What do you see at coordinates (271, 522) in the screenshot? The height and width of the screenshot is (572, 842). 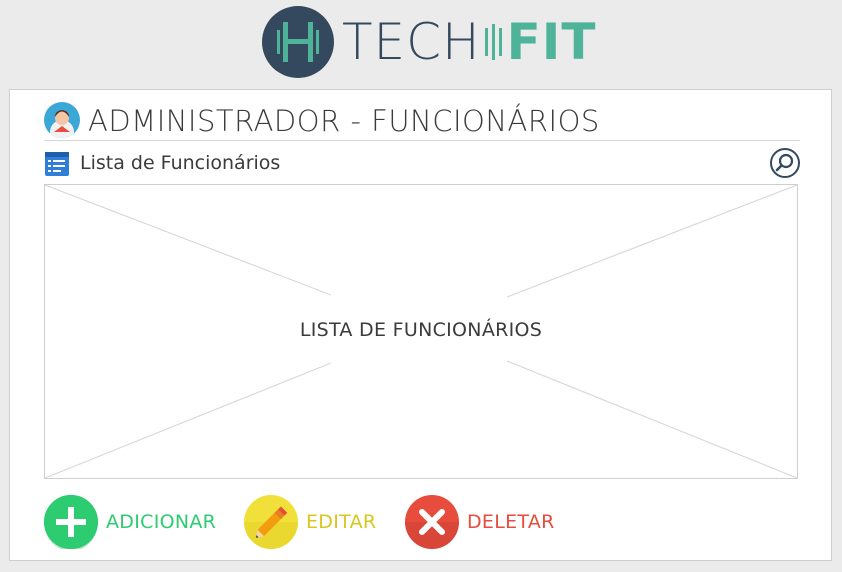 I see `pencil-icon` at bounding box center [271, 522].